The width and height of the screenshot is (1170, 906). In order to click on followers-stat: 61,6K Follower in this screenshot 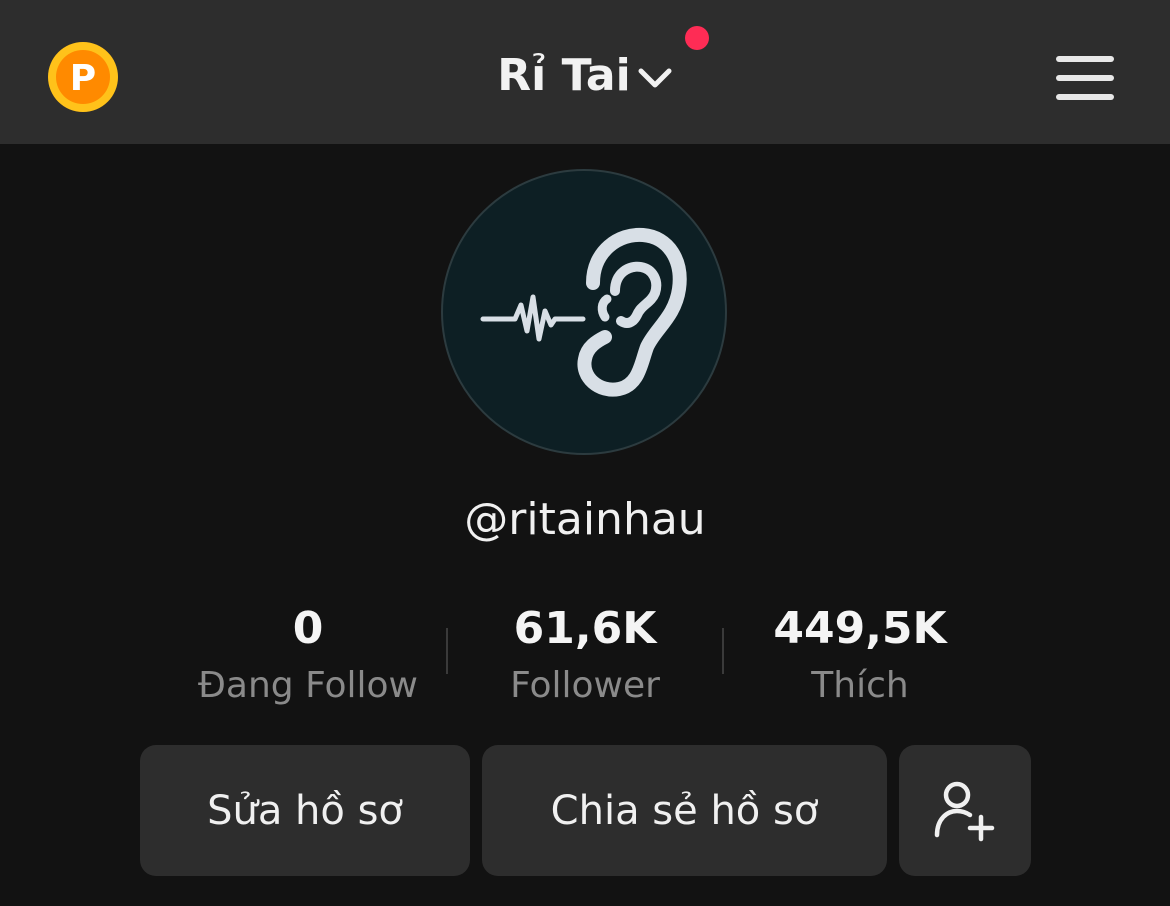, I will do `click(585, 657)`.